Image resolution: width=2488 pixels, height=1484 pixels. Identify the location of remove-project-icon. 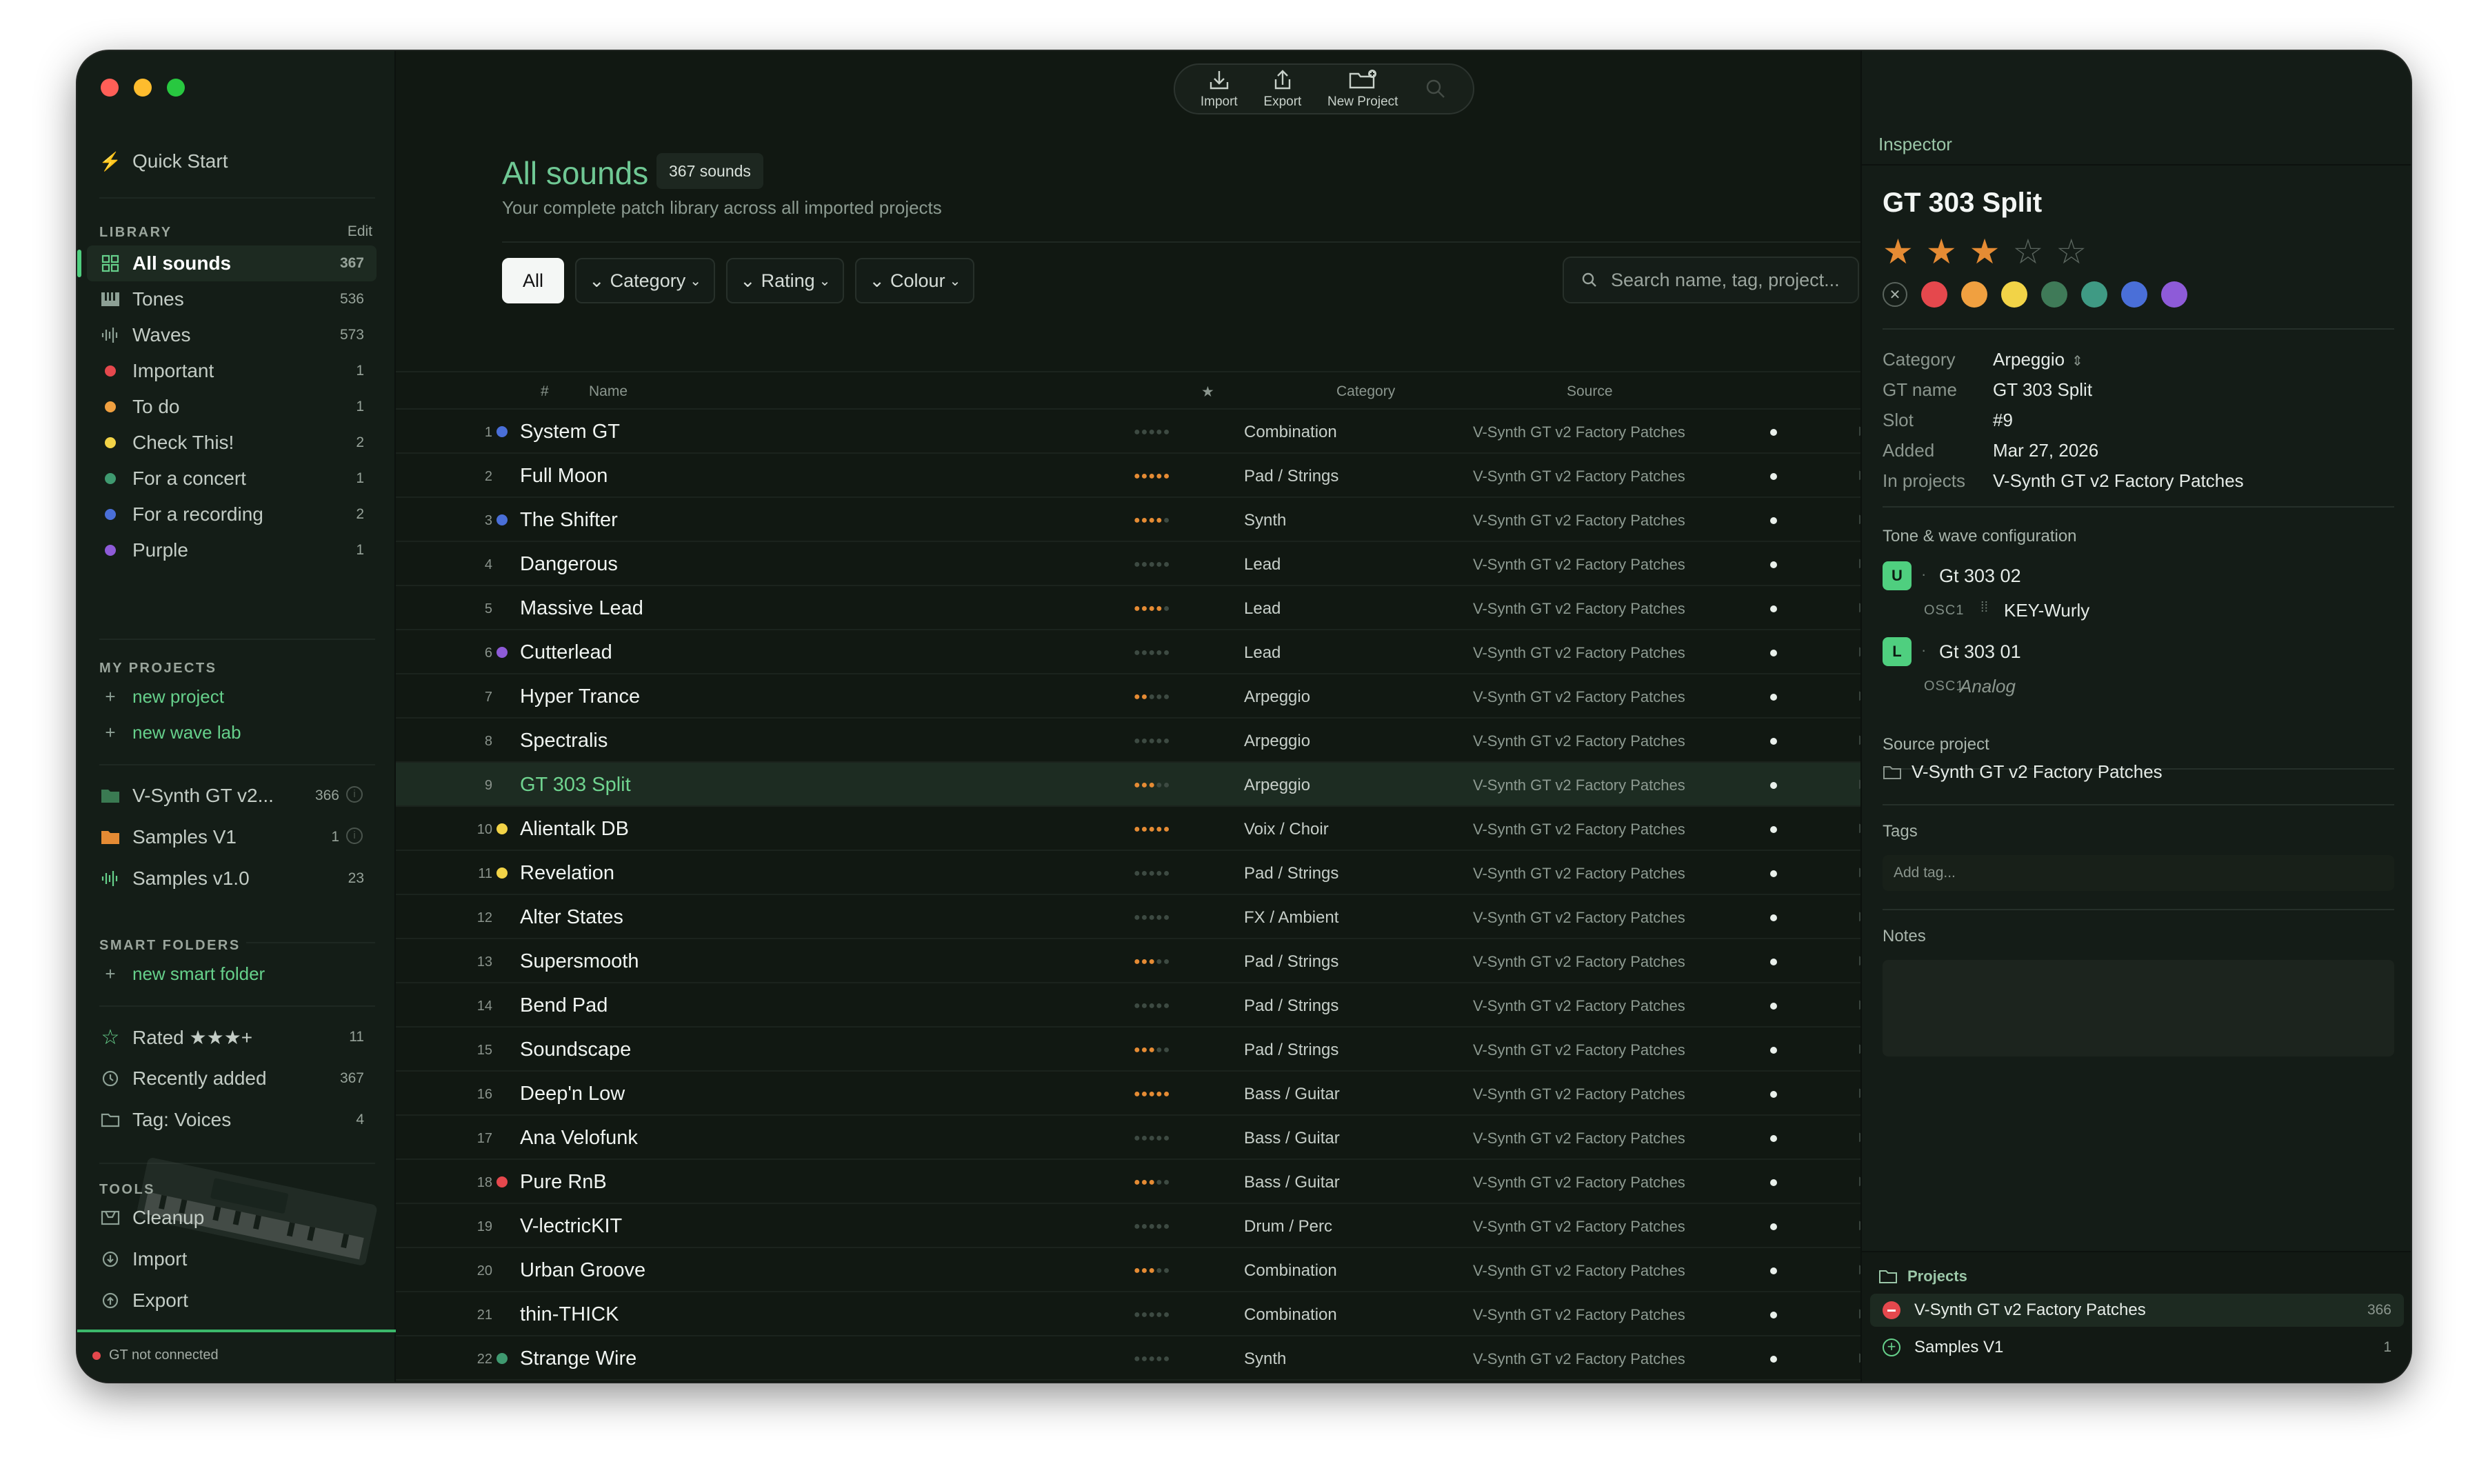
(1891, 1310).